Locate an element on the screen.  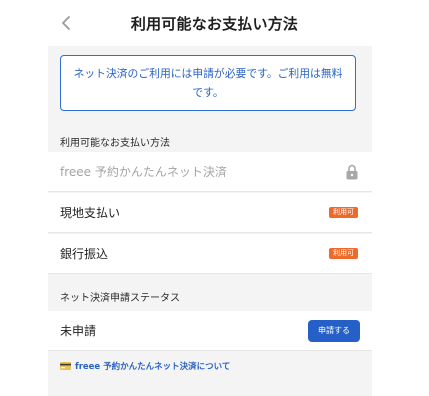
payment-item-label: 現地支払い is located at coordinates (90, 213).